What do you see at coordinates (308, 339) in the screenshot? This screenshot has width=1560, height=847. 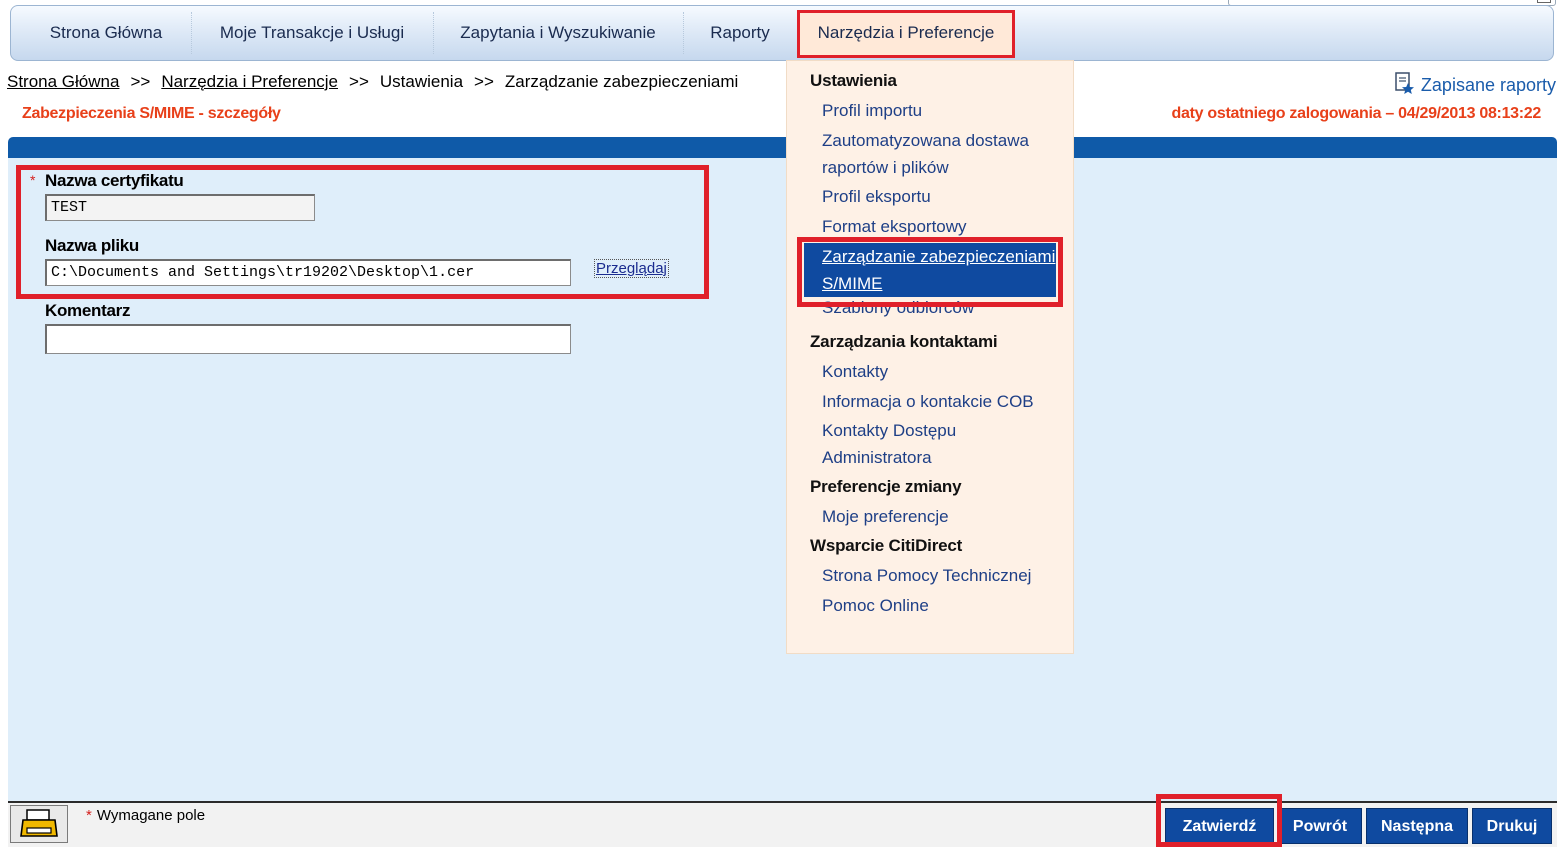 I see `comment-field` at bounding box center [308, 339].